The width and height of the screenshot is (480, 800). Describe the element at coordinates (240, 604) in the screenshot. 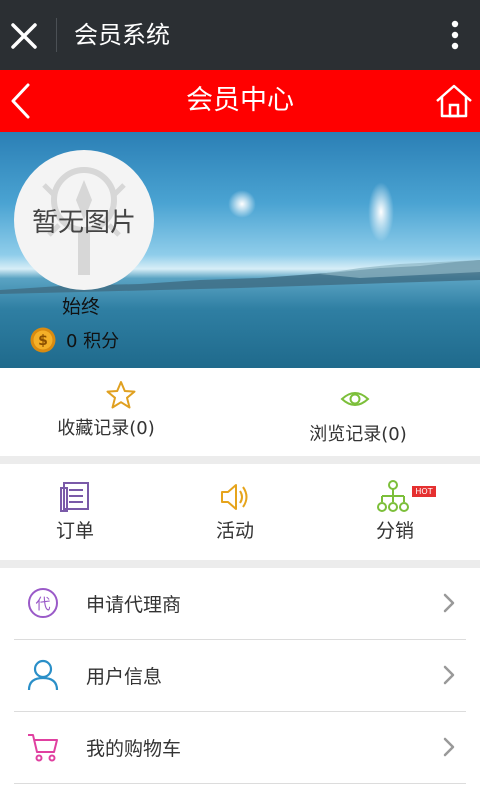

I see `menu-item-apply-agent: 代 申请代理商` at that location.